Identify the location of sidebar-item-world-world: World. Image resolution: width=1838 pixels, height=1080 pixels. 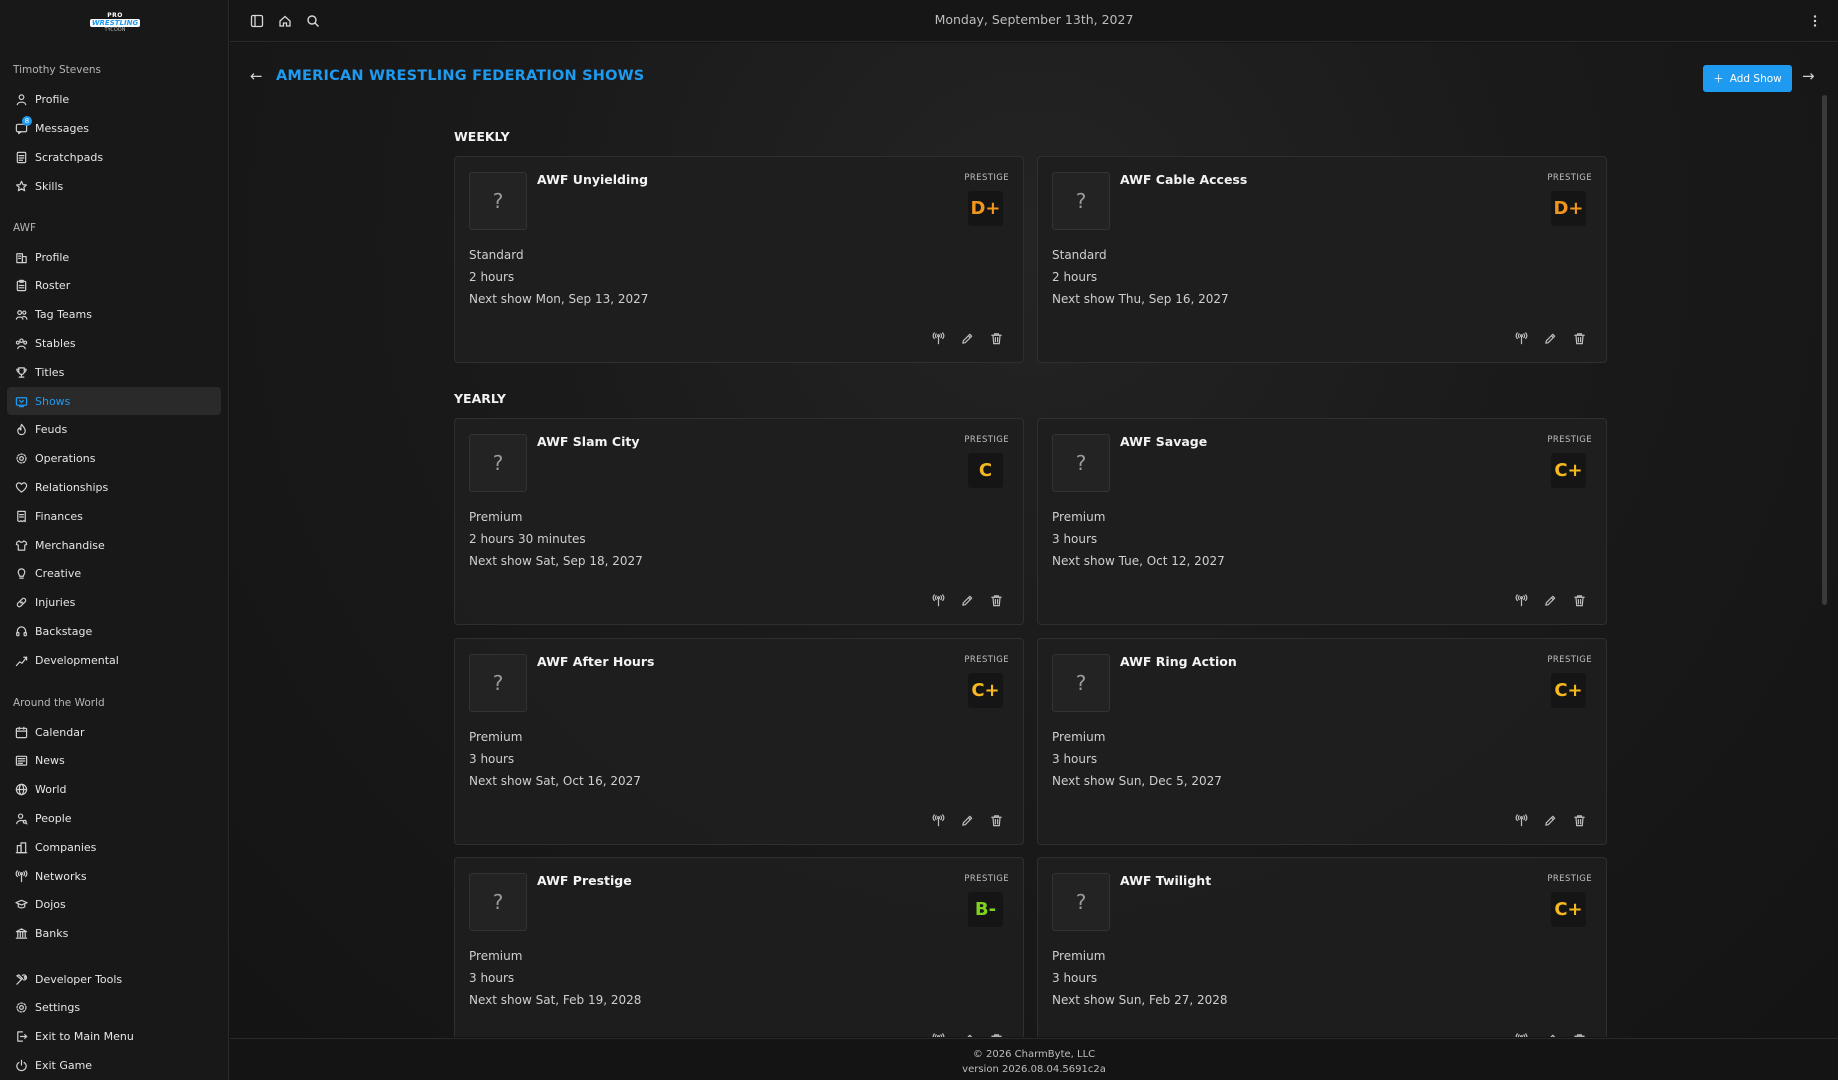
(114, 790).